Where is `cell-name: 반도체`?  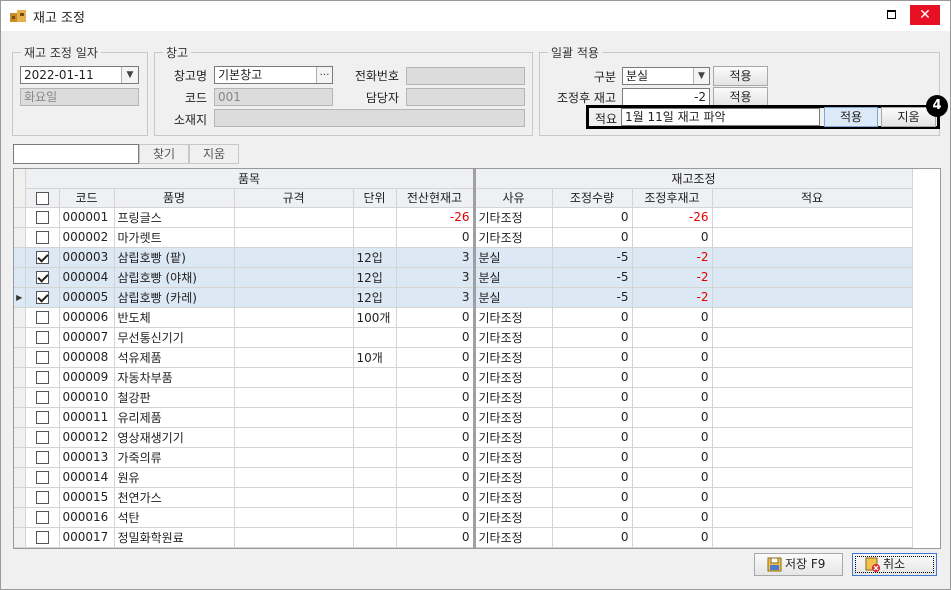
cell-name: 반도체 is located at coordinates (174, 317).